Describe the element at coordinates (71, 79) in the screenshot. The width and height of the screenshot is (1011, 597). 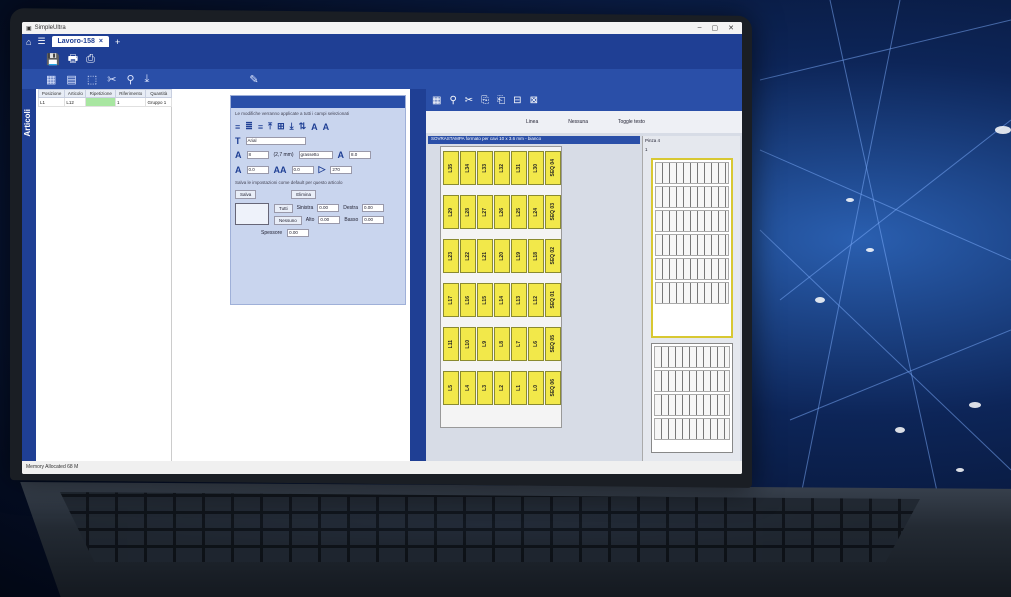
I see `table-icon: ▤` at that location.